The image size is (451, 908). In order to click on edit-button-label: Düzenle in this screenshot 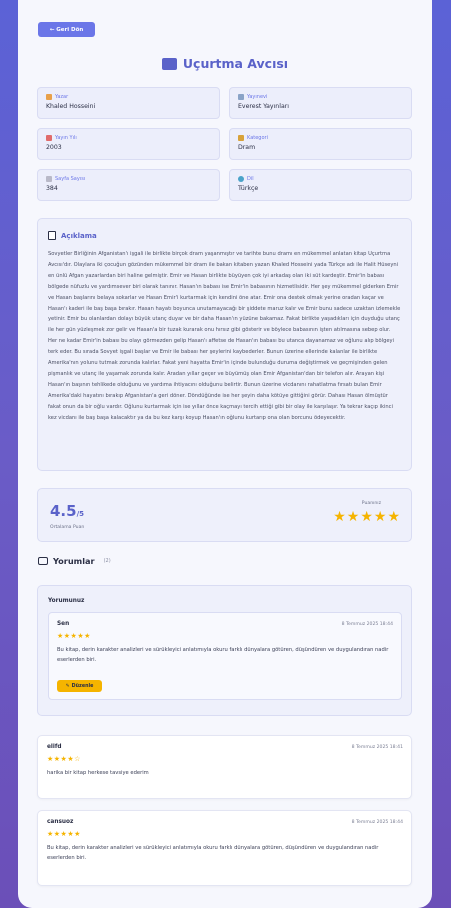, I will do `click(82, 686)`.